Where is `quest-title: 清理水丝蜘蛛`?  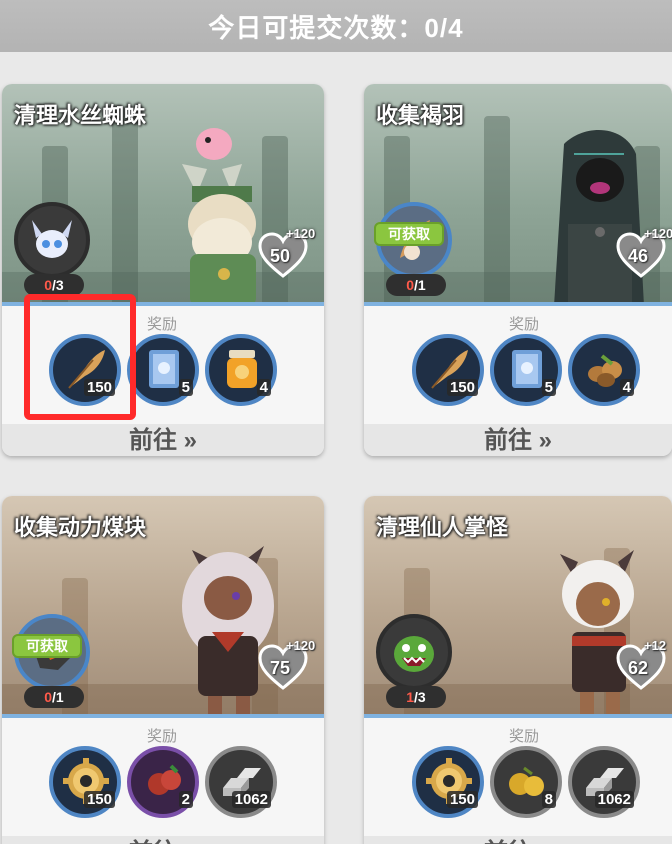 quest-title: 清理水丝蜘蛛 is located at coordinates (80, 115).